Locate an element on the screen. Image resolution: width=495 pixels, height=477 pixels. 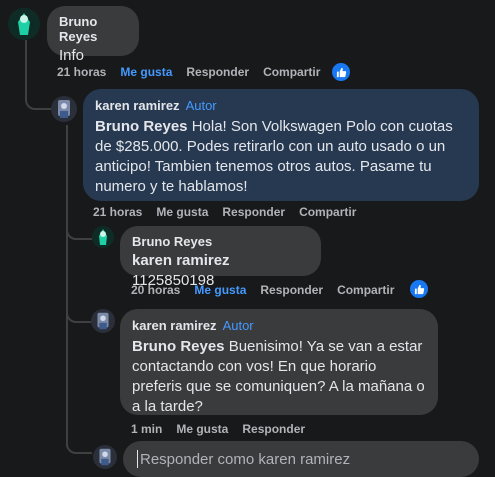
comment-actions: 20 horas Me gusta Responder Compartir is located at coordinates (262, 290).